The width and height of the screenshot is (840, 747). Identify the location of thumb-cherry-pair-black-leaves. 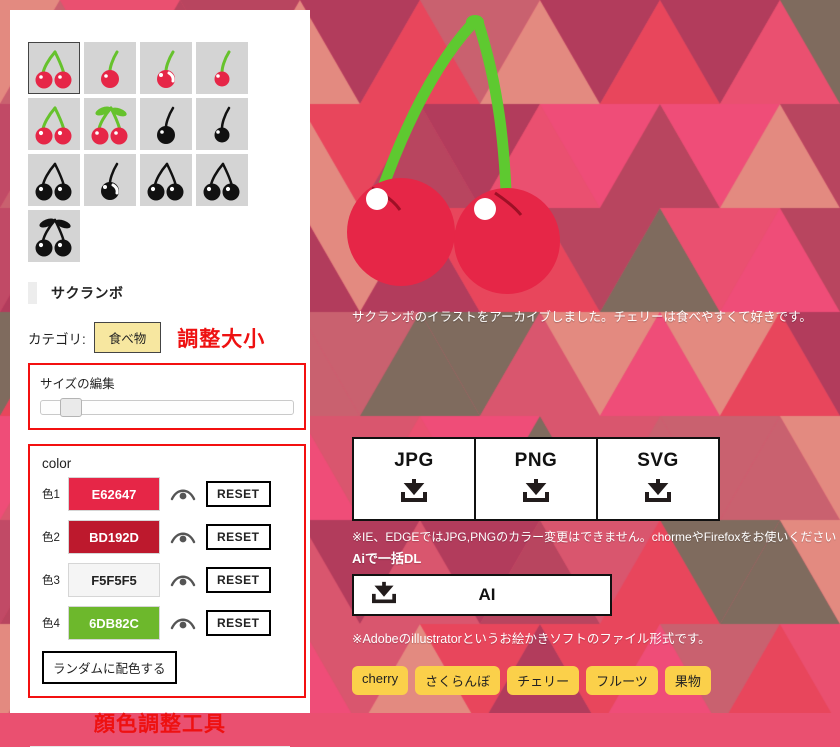
(54, 236).